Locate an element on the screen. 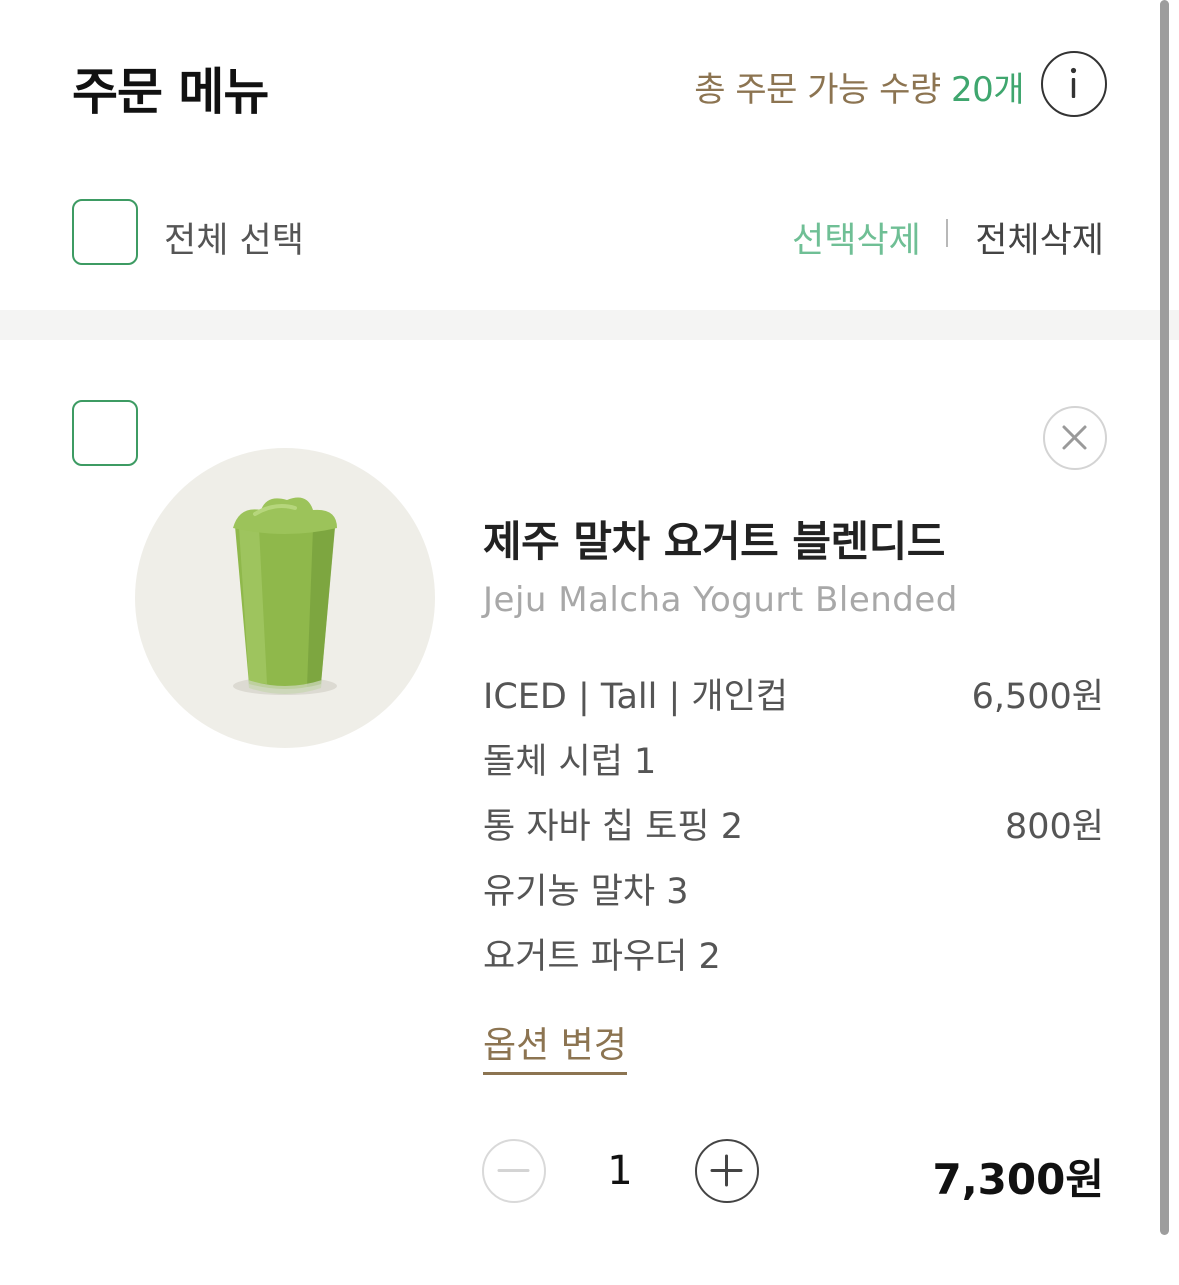  divider is located at coordinates (947, 233).